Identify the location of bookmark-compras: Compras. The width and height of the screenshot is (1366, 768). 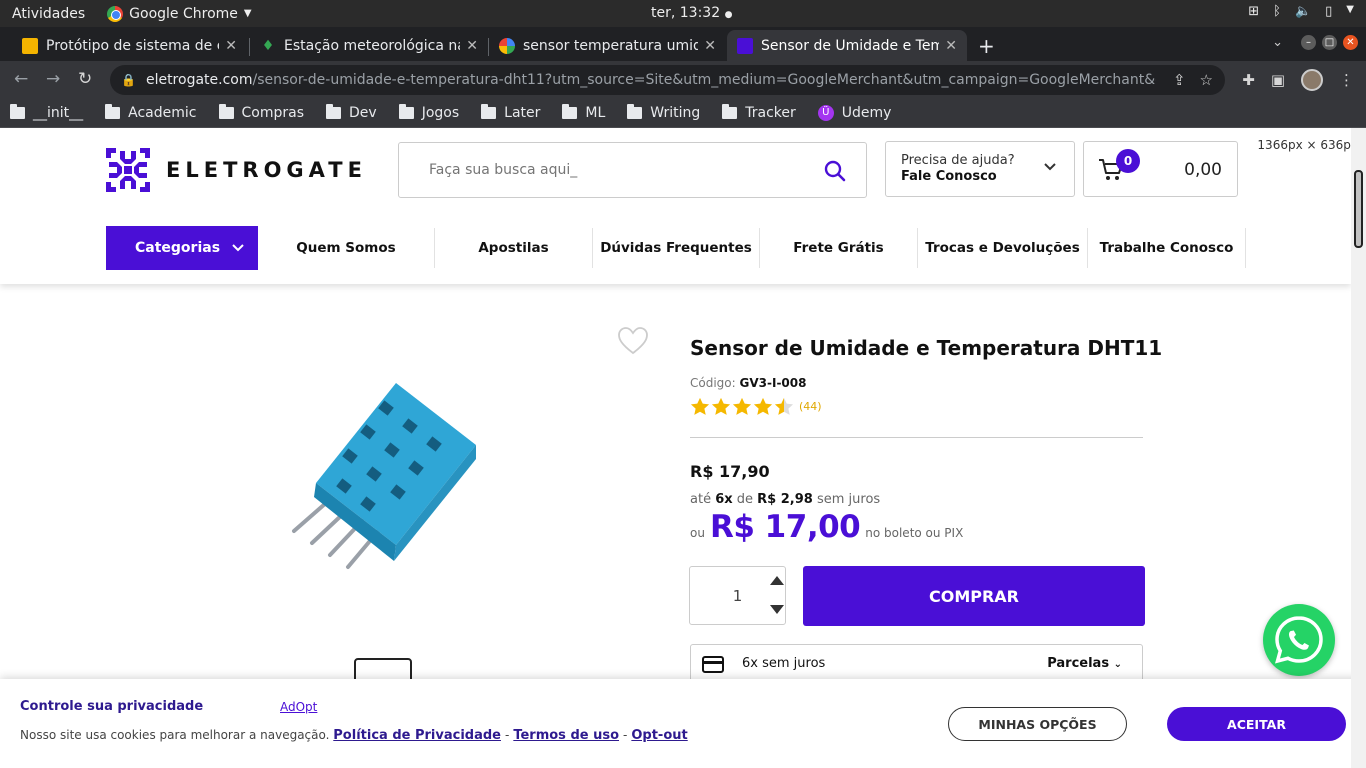
(261, 112).